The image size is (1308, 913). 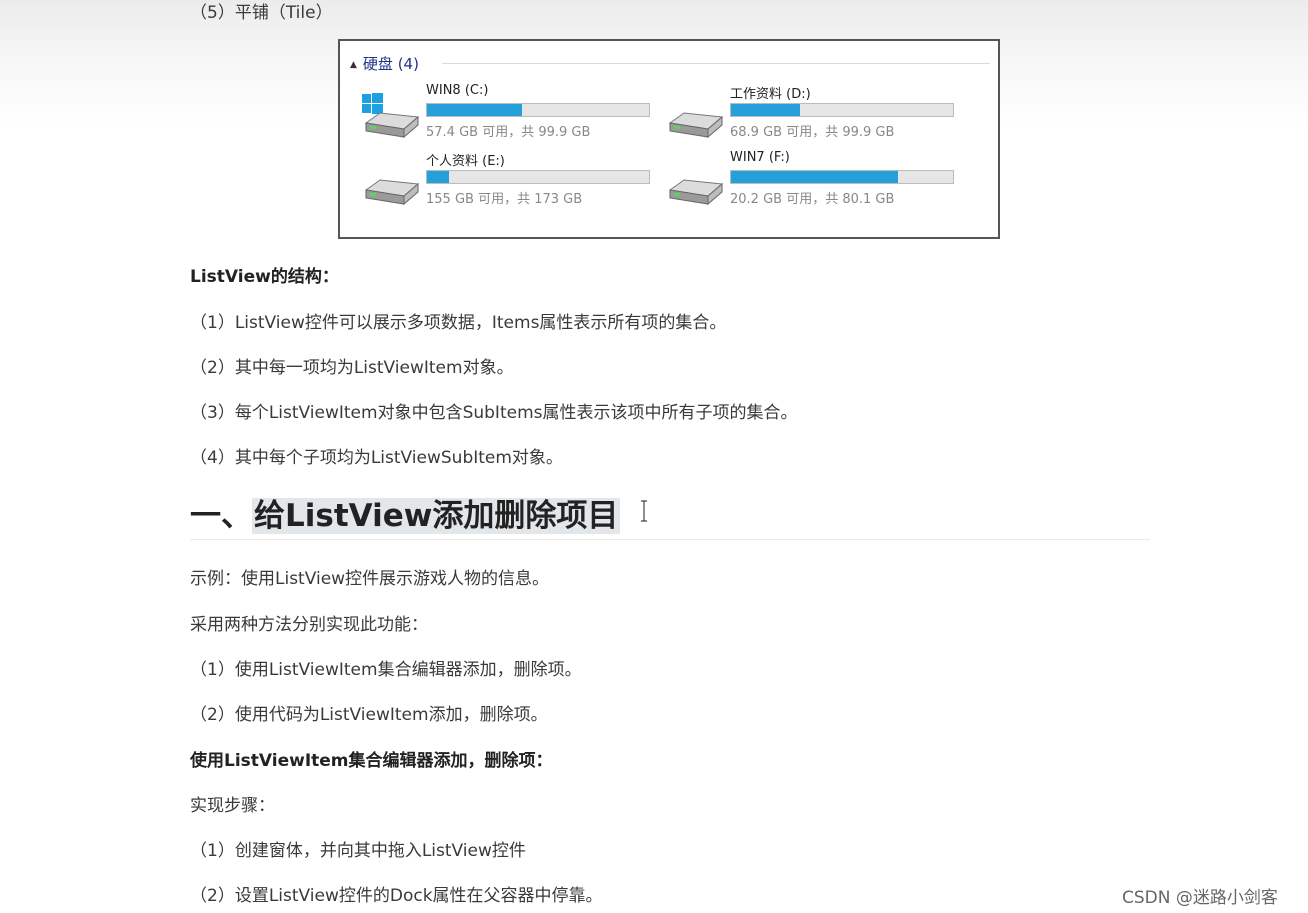 What do you see at coordinates (457, 90) in the screenshot?
I see `drive-name: WIN8 (C:)` at bounding box center [457, 90].